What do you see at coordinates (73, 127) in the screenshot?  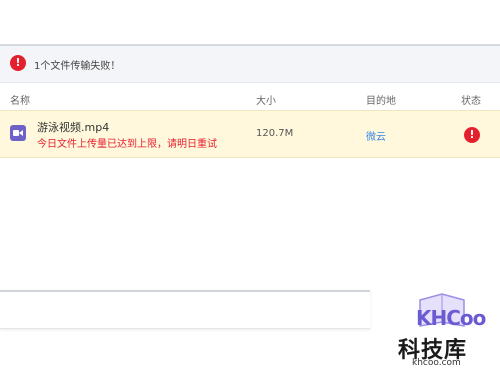 I see `file-name: 游泳视频.mp4` at bounding box center [73, 127].